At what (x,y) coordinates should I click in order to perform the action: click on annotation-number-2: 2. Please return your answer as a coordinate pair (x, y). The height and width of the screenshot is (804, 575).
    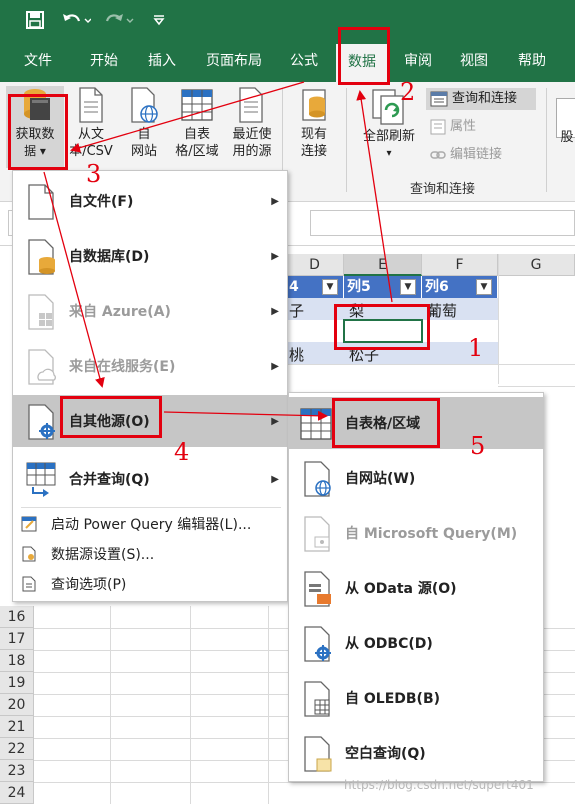
    Looking at the image, I should click on (408, 92).